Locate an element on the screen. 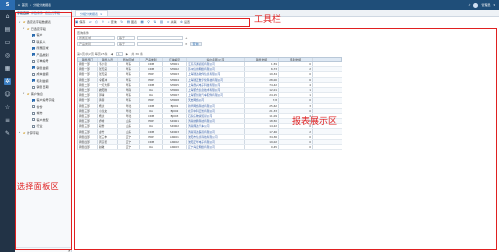  toolbar-button-open: ▱ is located at coordinates (90, 22).